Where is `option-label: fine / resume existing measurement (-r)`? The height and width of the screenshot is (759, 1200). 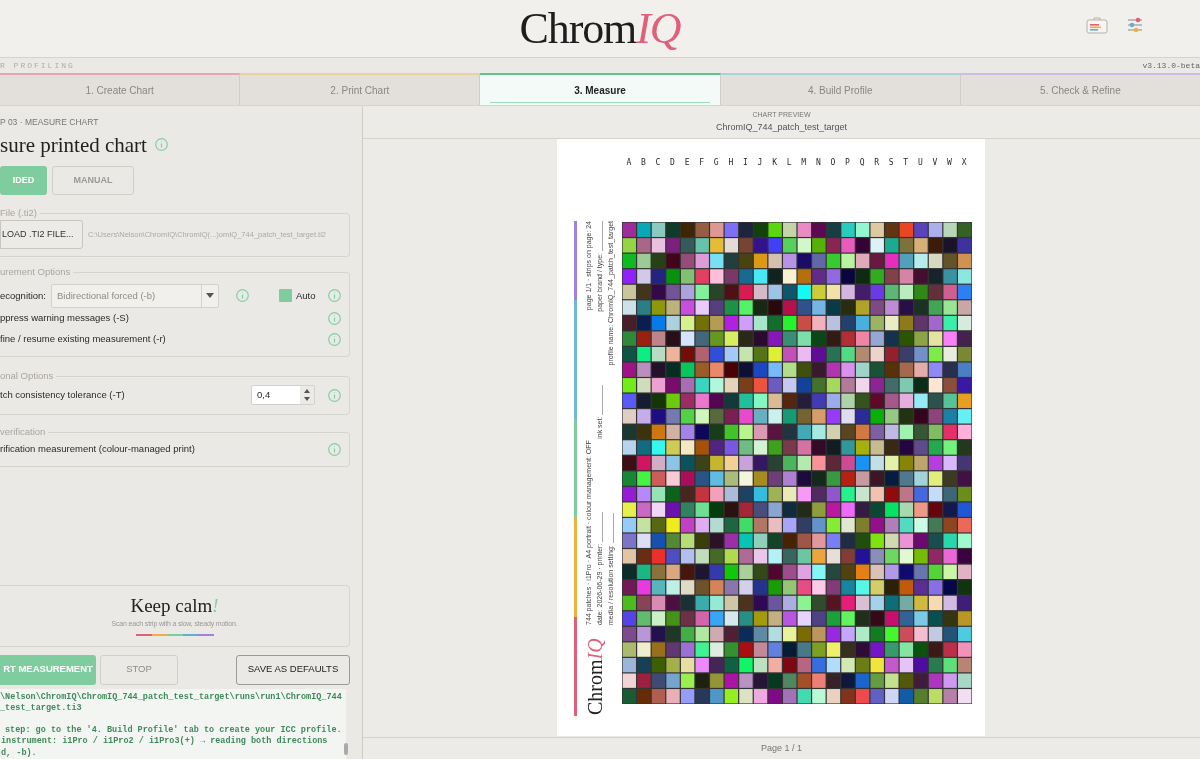
option-label: fine / resume existing measurement (-r) is located at coordinates (83, 339).